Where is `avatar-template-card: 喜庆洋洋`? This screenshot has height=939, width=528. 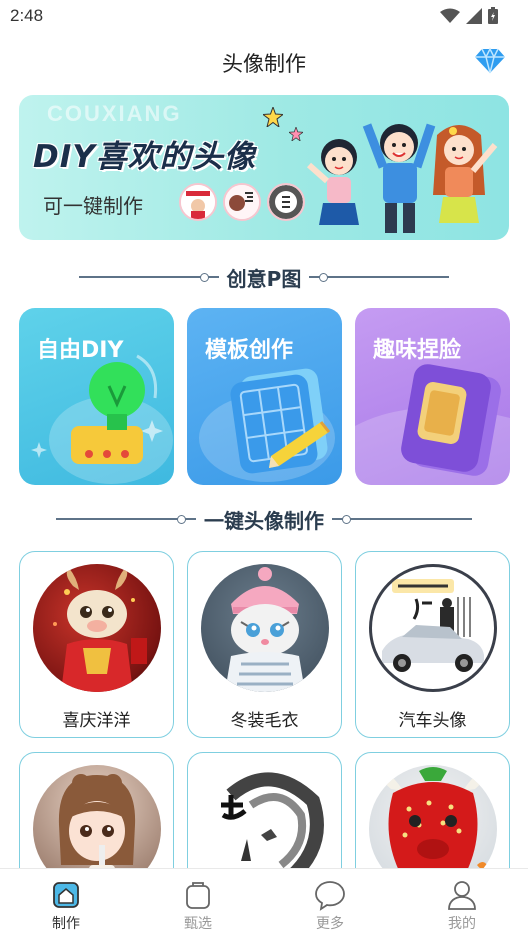 avatar-template-card: 喜庆洋洋 is located at coordinates (96, 644).